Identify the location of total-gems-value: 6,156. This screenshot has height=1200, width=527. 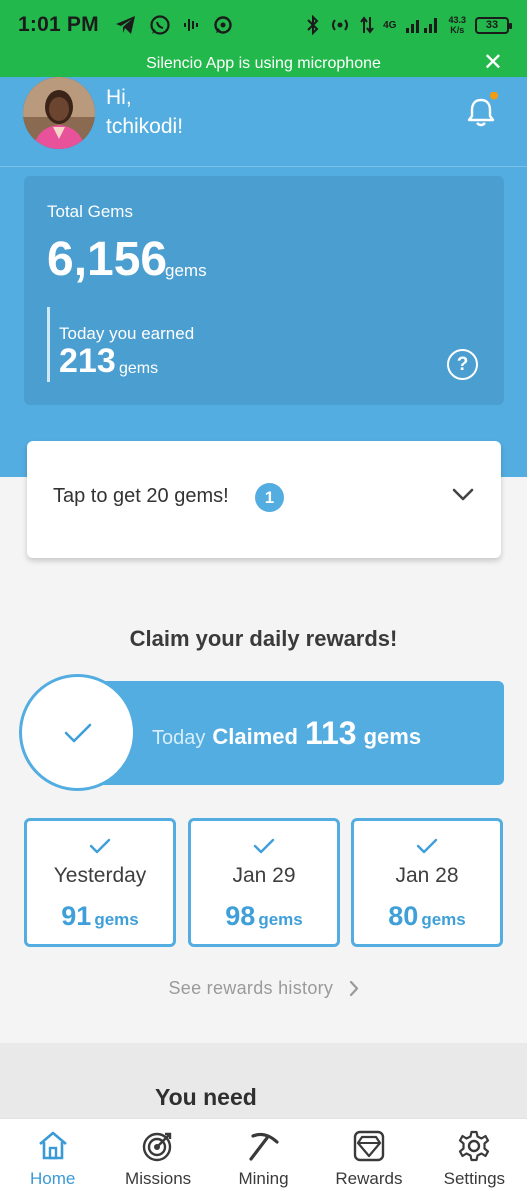
(107, 259).